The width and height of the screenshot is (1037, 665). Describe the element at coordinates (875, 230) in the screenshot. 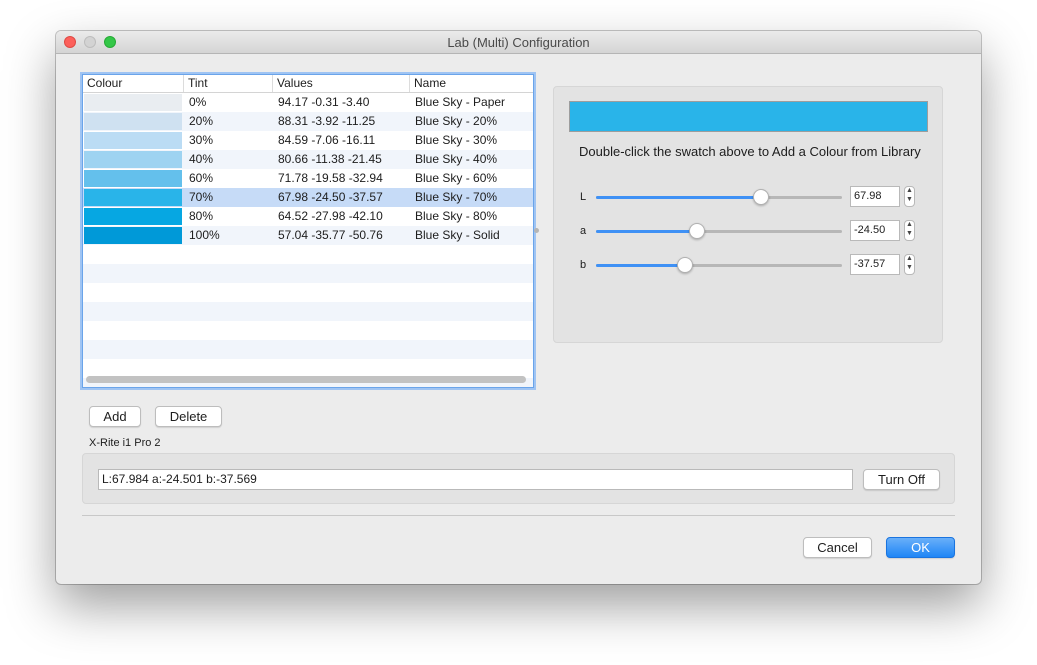

I see `value-field-a: -24.50` at that location.